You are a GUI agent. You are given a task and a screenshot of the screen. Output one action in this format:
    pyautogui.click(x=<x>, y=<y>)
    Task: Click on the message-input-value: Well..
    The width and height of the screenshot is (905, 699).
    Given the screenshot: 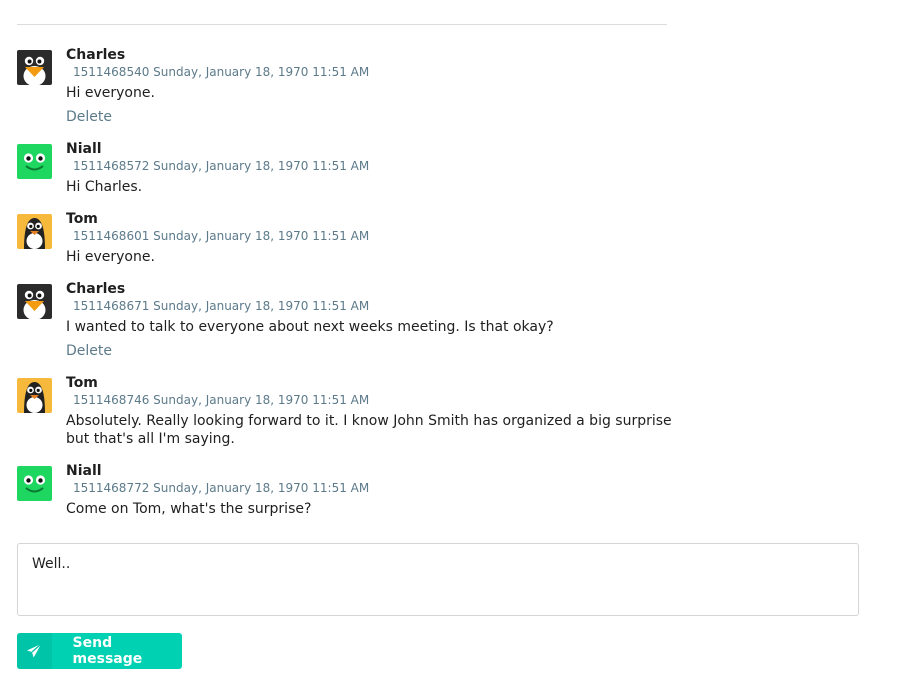 What is the action you would take?
    pyautogui.click(x=51, y=564)
    